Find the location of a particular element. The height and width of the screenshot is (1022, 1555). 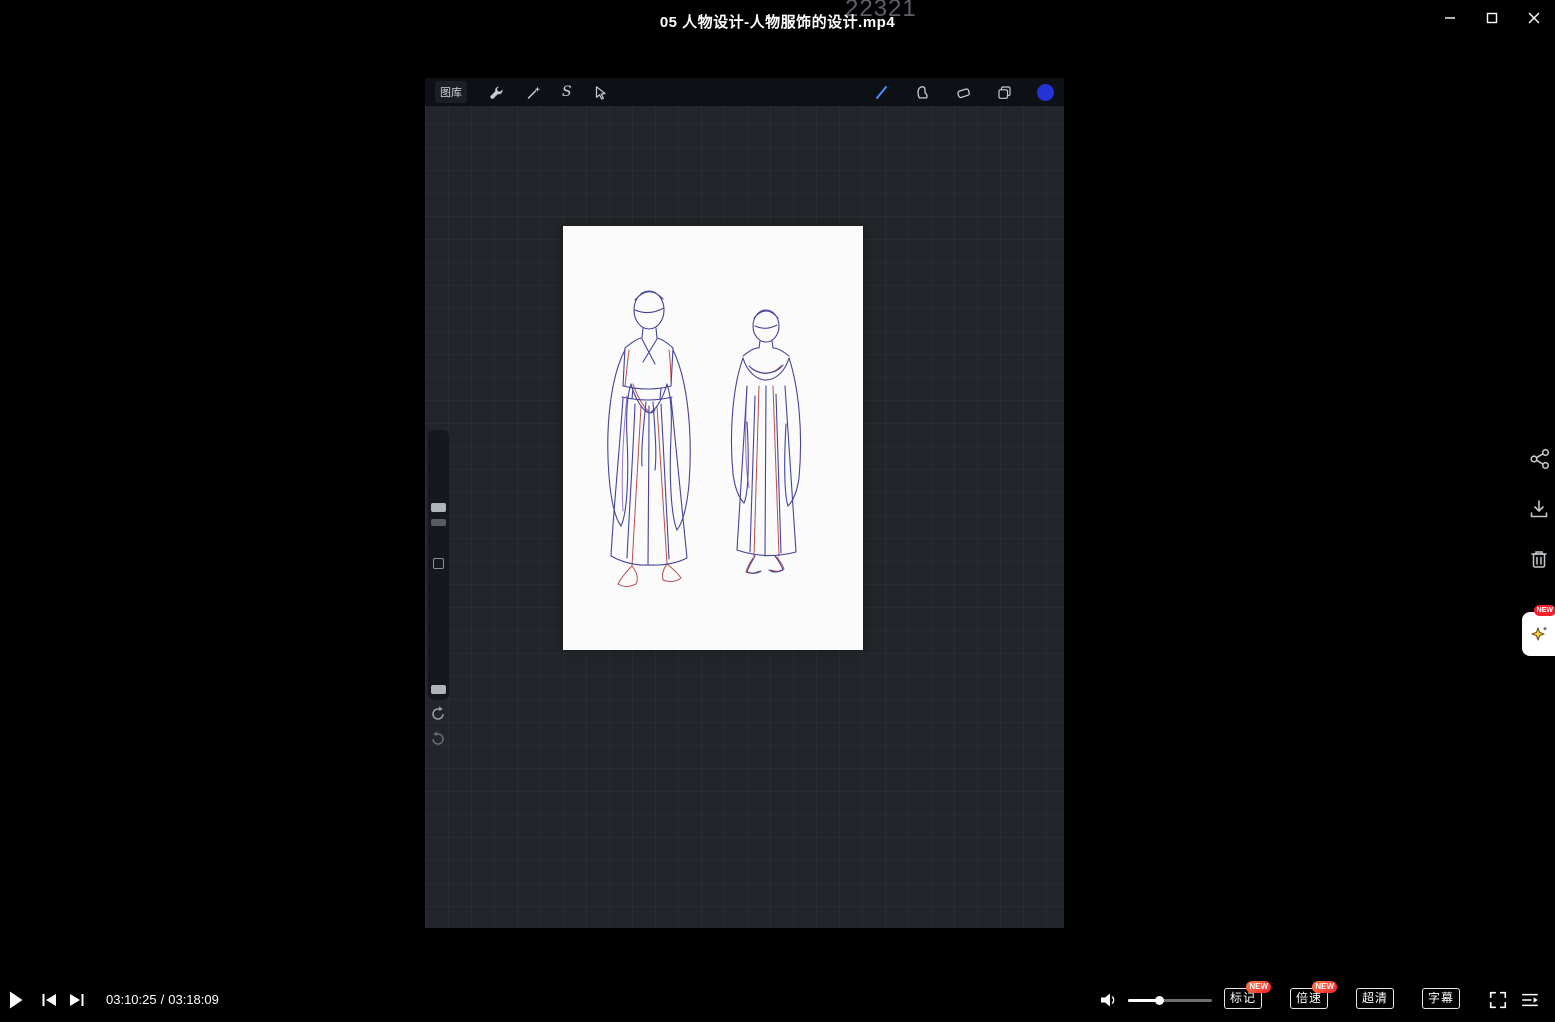

brush-sidebar is located at coordinates (438, 565).